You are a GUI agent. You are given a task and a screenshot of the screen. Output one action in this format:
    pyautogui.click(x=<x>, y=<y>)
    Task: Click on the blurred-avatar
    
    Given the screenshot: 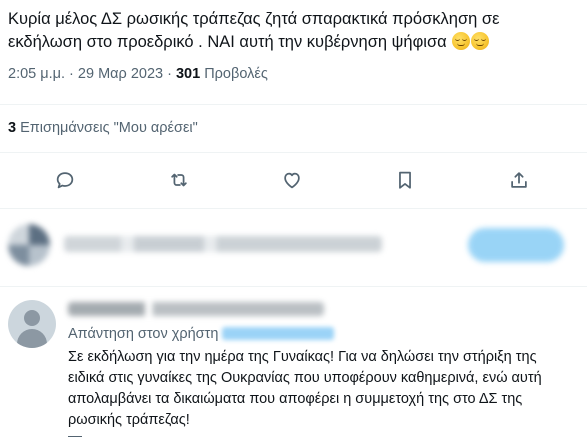 What is the action you would take?
    pyautogui.click(x=29, y=245)
    